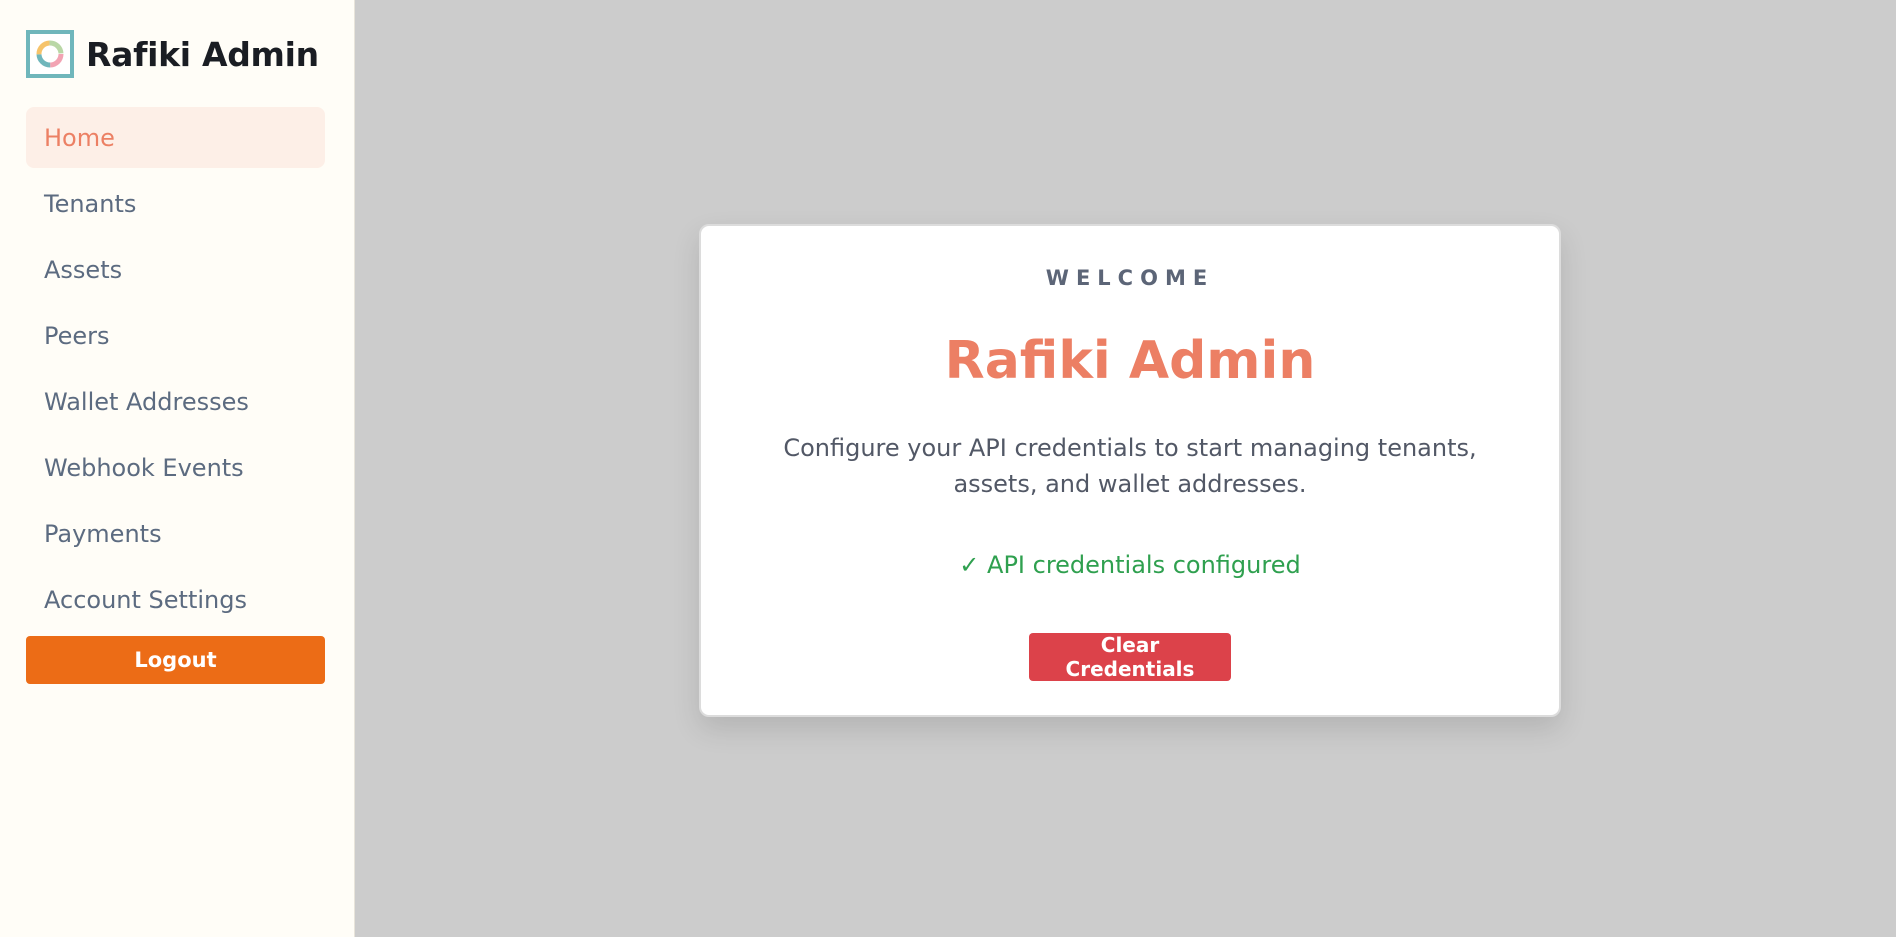 This screenshot has width=1896, height=937. Describe the element at coordinates (1130, 657) in the screenshot. I see `clear-credentials-button: Clear Credentials` at that location.